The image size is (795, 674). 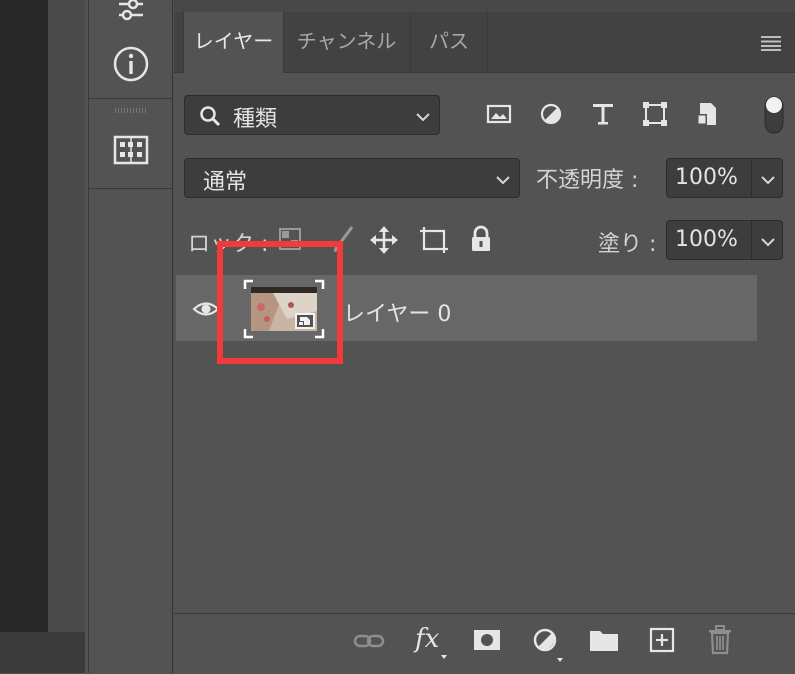 What do you see at coordinates (655, 114) in the screenshot?
I see `shape-icon` at bounding box center [655, 114].